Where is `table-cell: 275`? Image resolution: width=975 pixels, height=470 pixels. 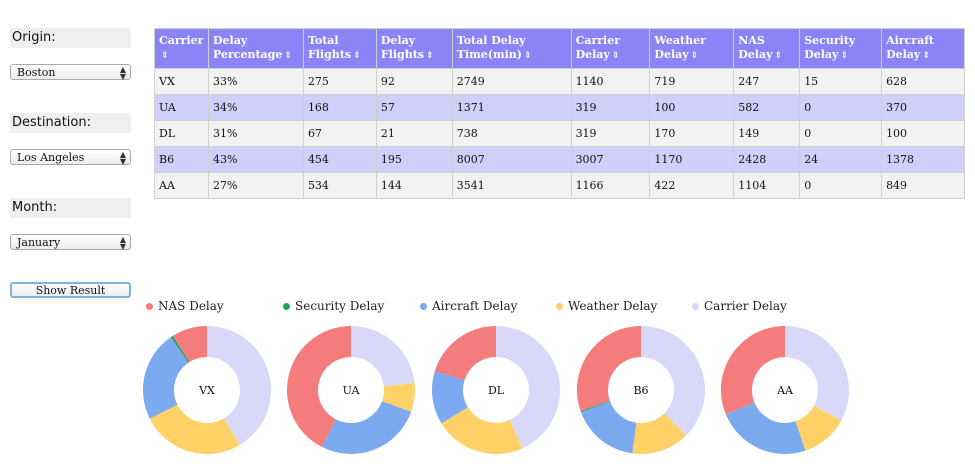
table-cell: 275 is located at coordinates (339, 81).